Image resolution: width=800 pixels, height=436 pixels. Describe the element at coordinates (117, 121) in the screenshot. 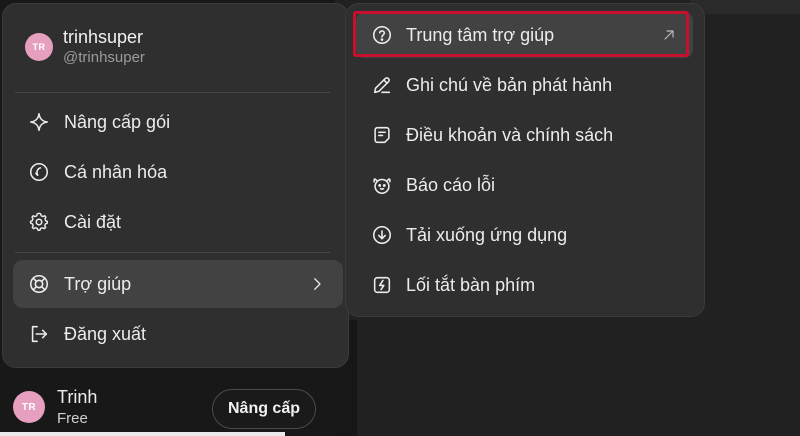

I see `upgrade-plan-label: Nâng cấp gói` at that location.